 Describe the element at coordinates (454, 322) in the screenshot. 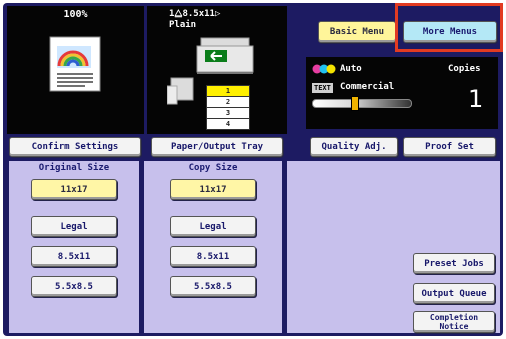

I see `completion-notice-button: Completion Notice` at that location.